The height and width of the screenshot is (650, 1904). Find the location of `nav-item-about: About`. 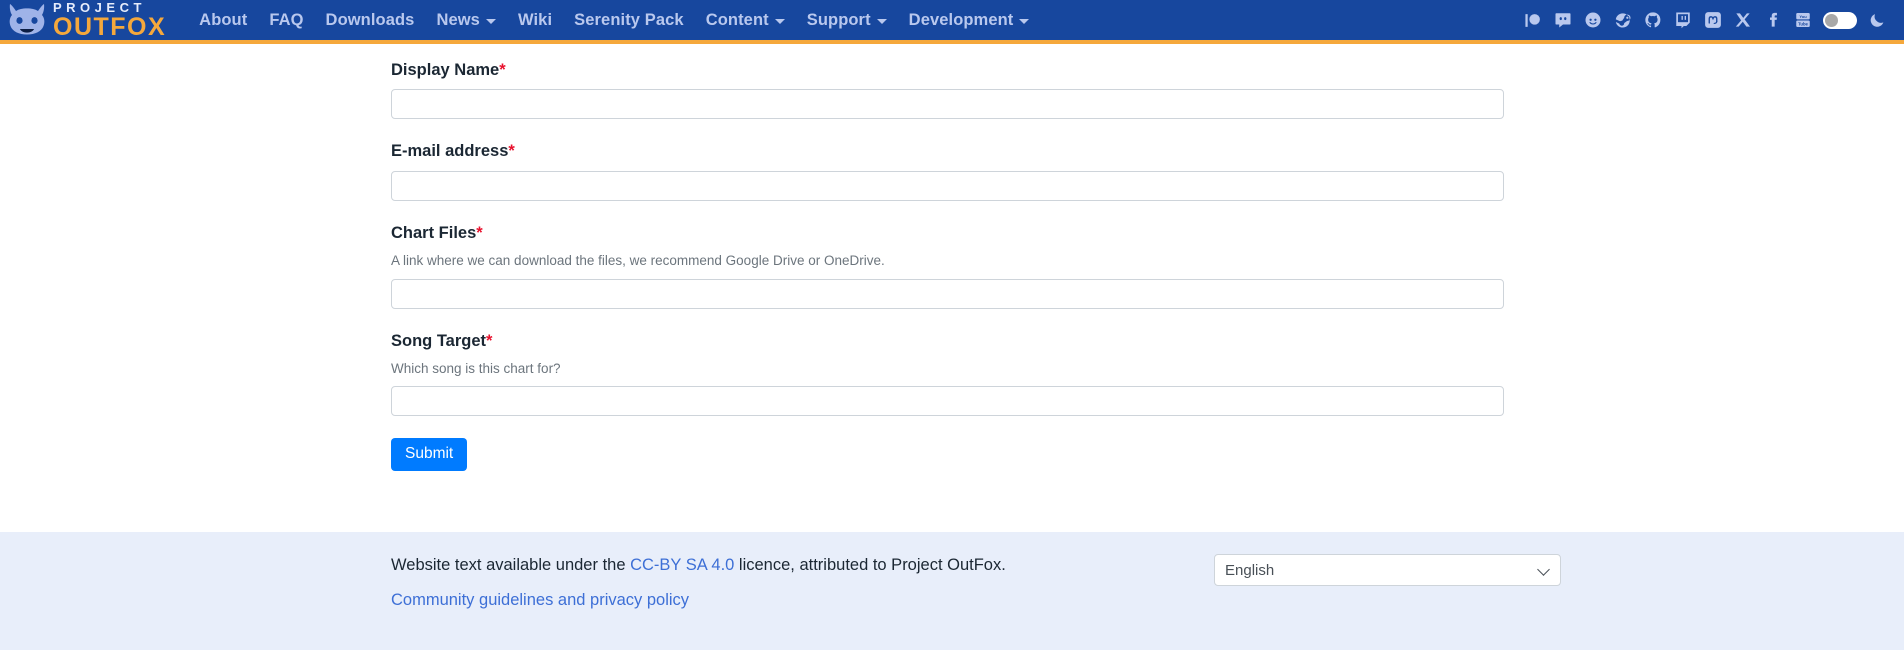

nav-item-about: About is located at coordinates (223, 20).